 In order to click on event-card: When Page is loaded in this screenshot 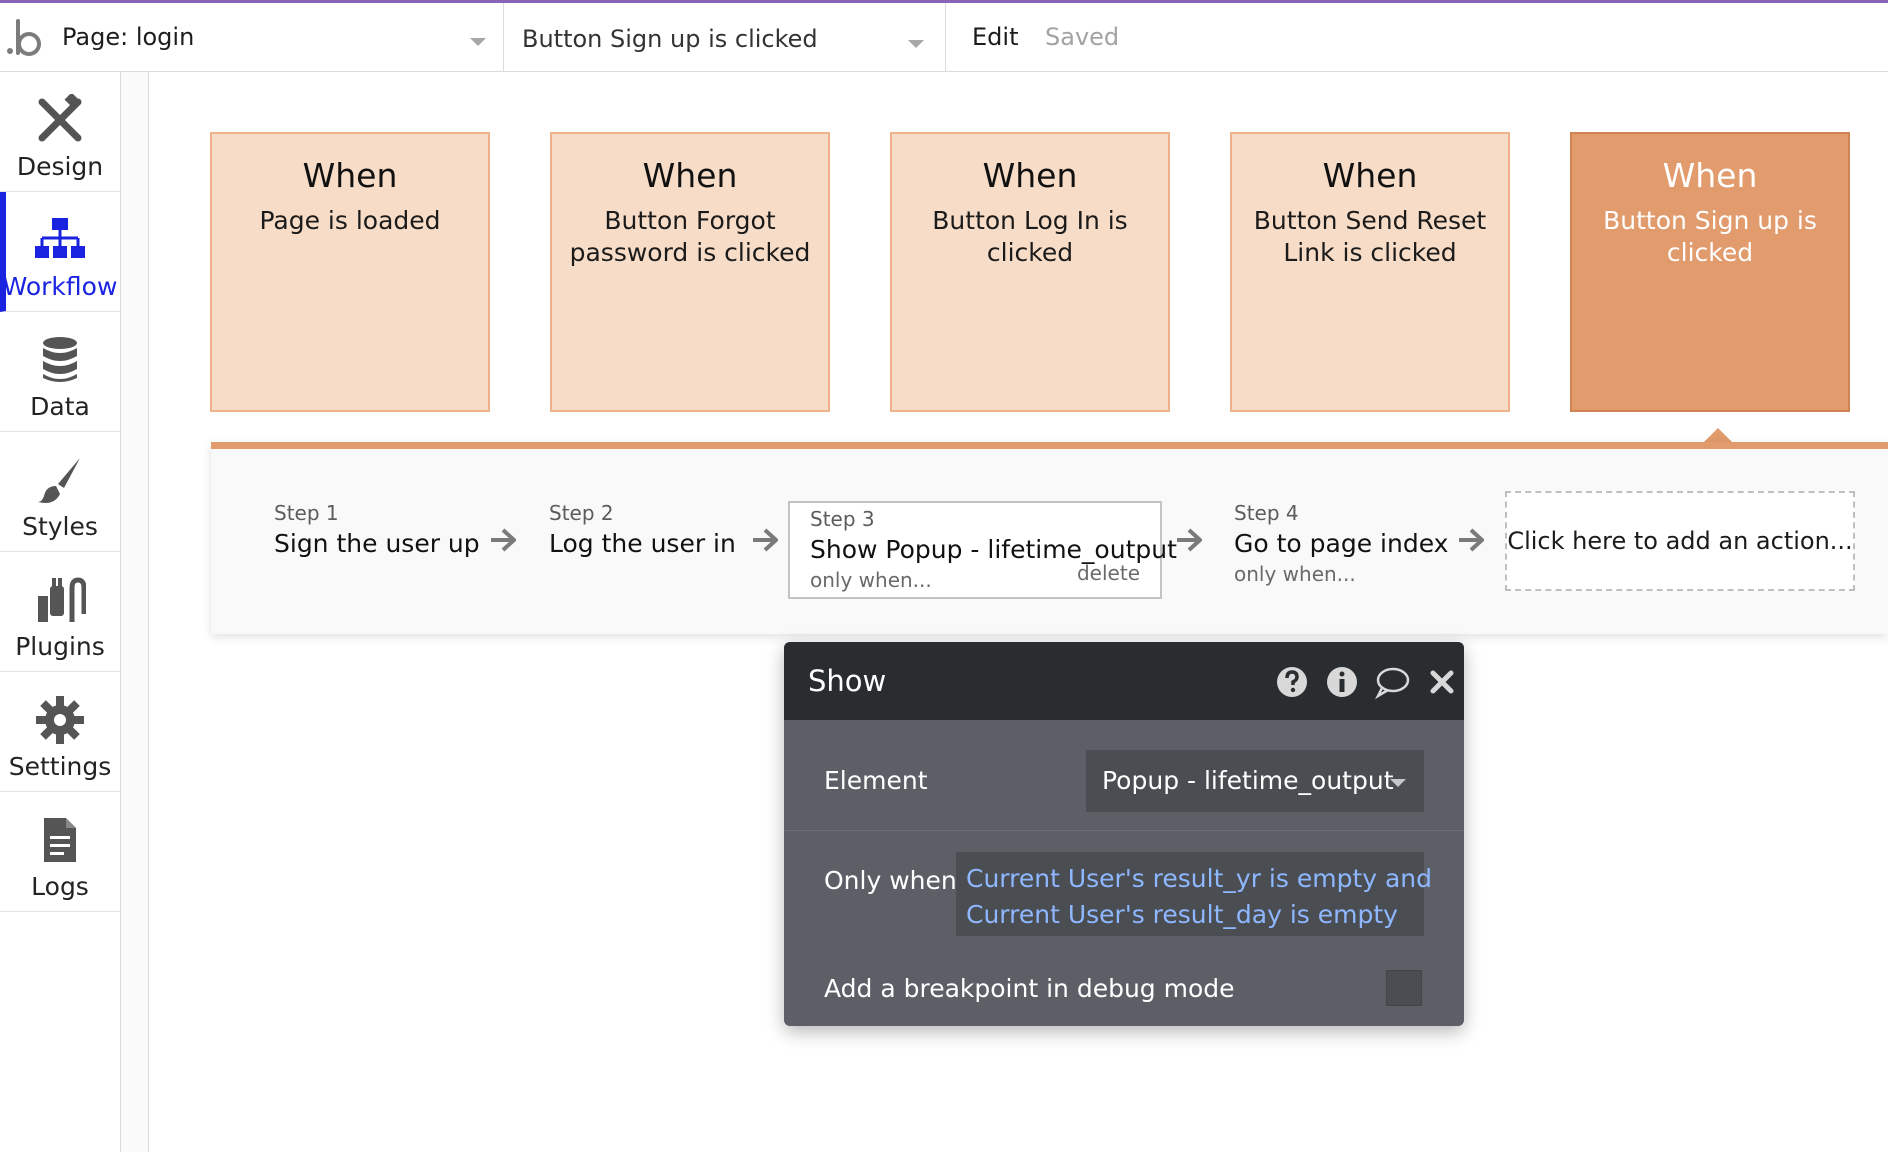, I will do `click(350, 272)`.